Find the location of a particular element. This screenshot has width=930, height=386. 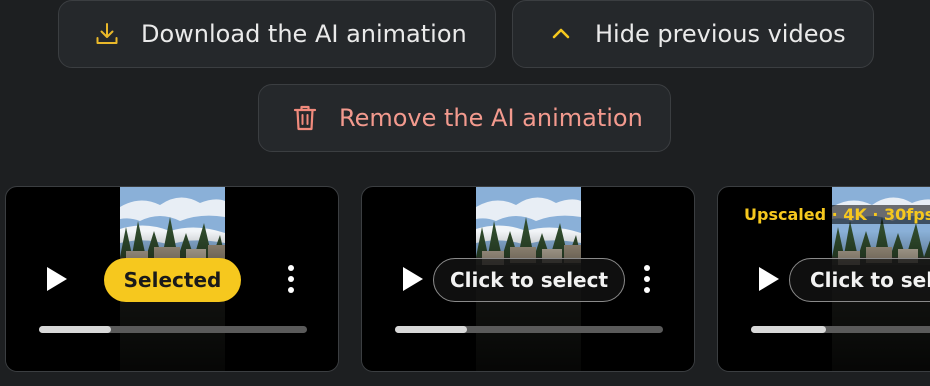

download-animation-button: Download the AI animation is located at coordinates (277, 34).